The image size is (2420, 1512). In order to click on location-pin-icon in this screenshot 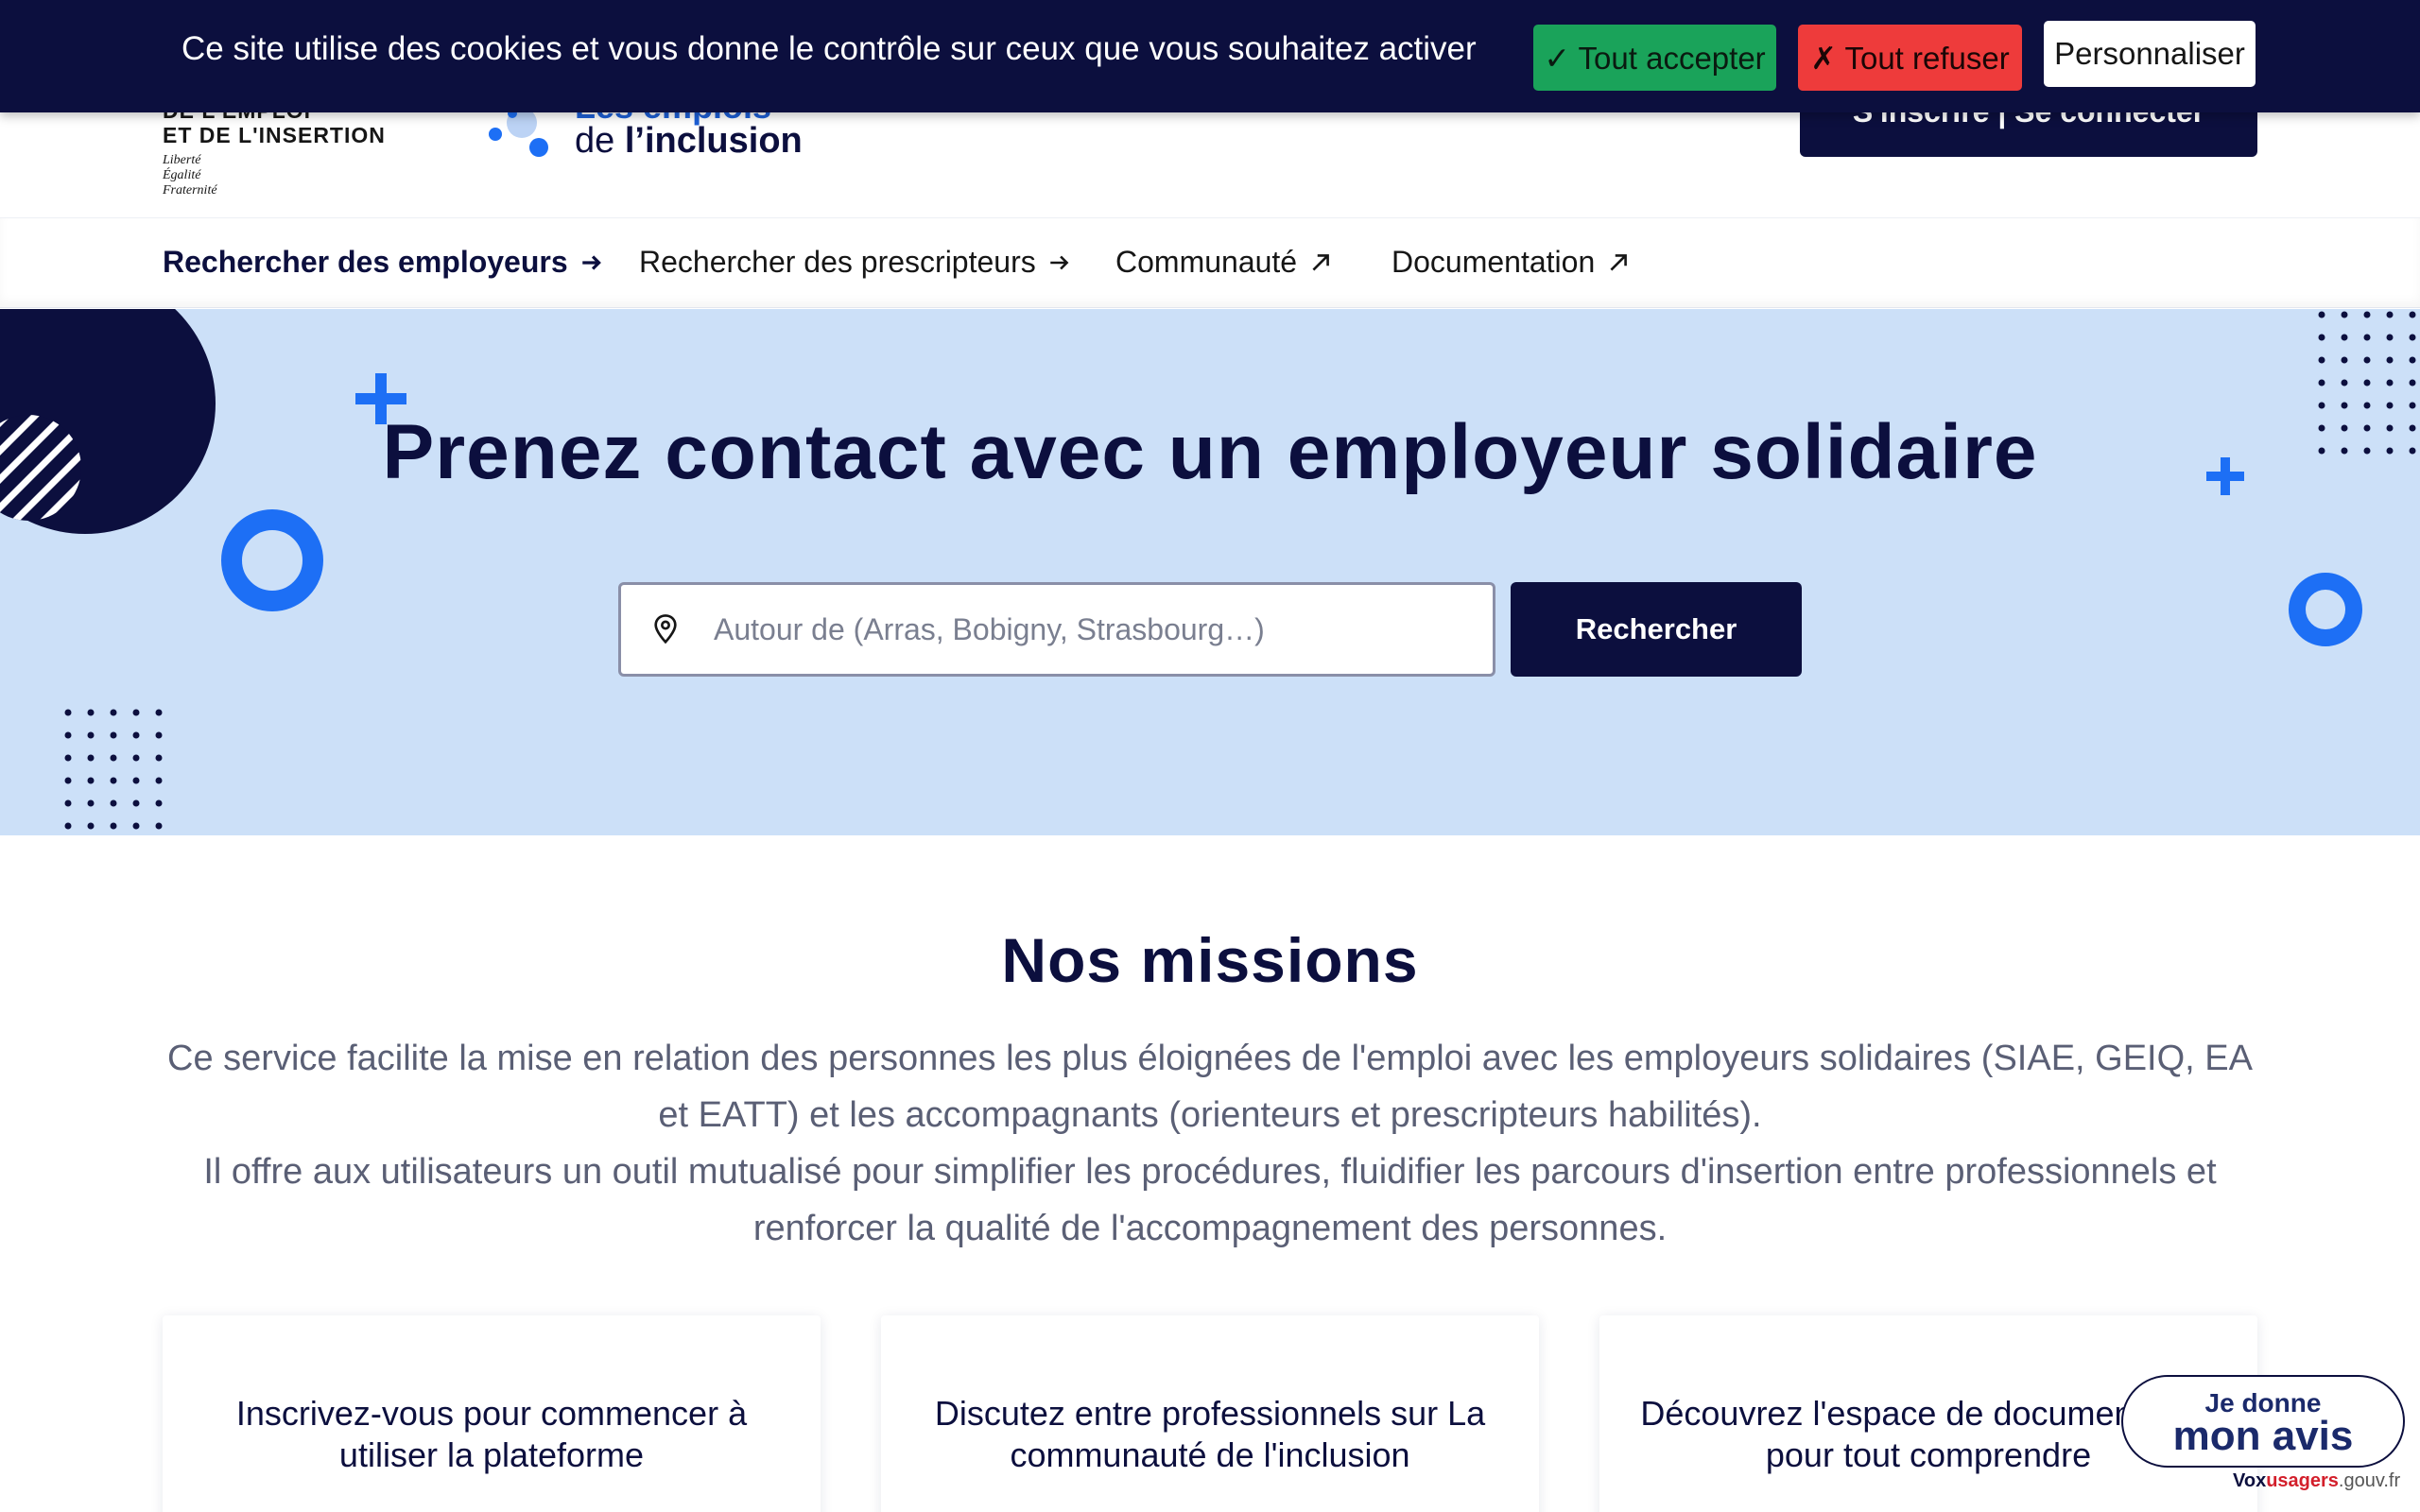, I will do `click(665, 629)`.